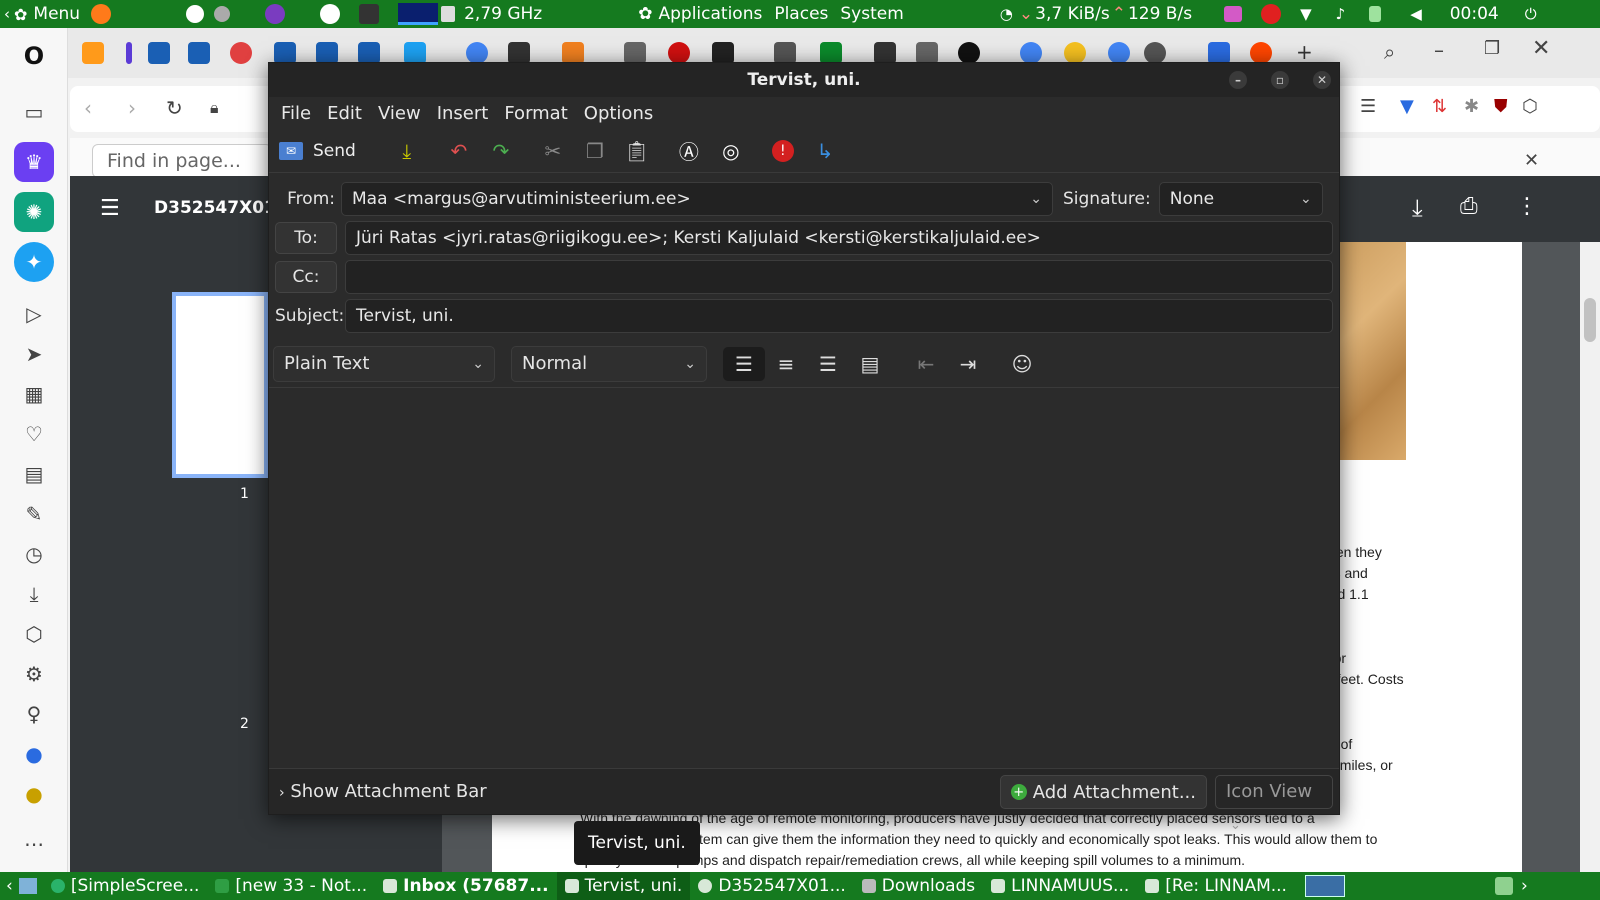  I want to click on twitter-icon: ✦, so click(34, 262).